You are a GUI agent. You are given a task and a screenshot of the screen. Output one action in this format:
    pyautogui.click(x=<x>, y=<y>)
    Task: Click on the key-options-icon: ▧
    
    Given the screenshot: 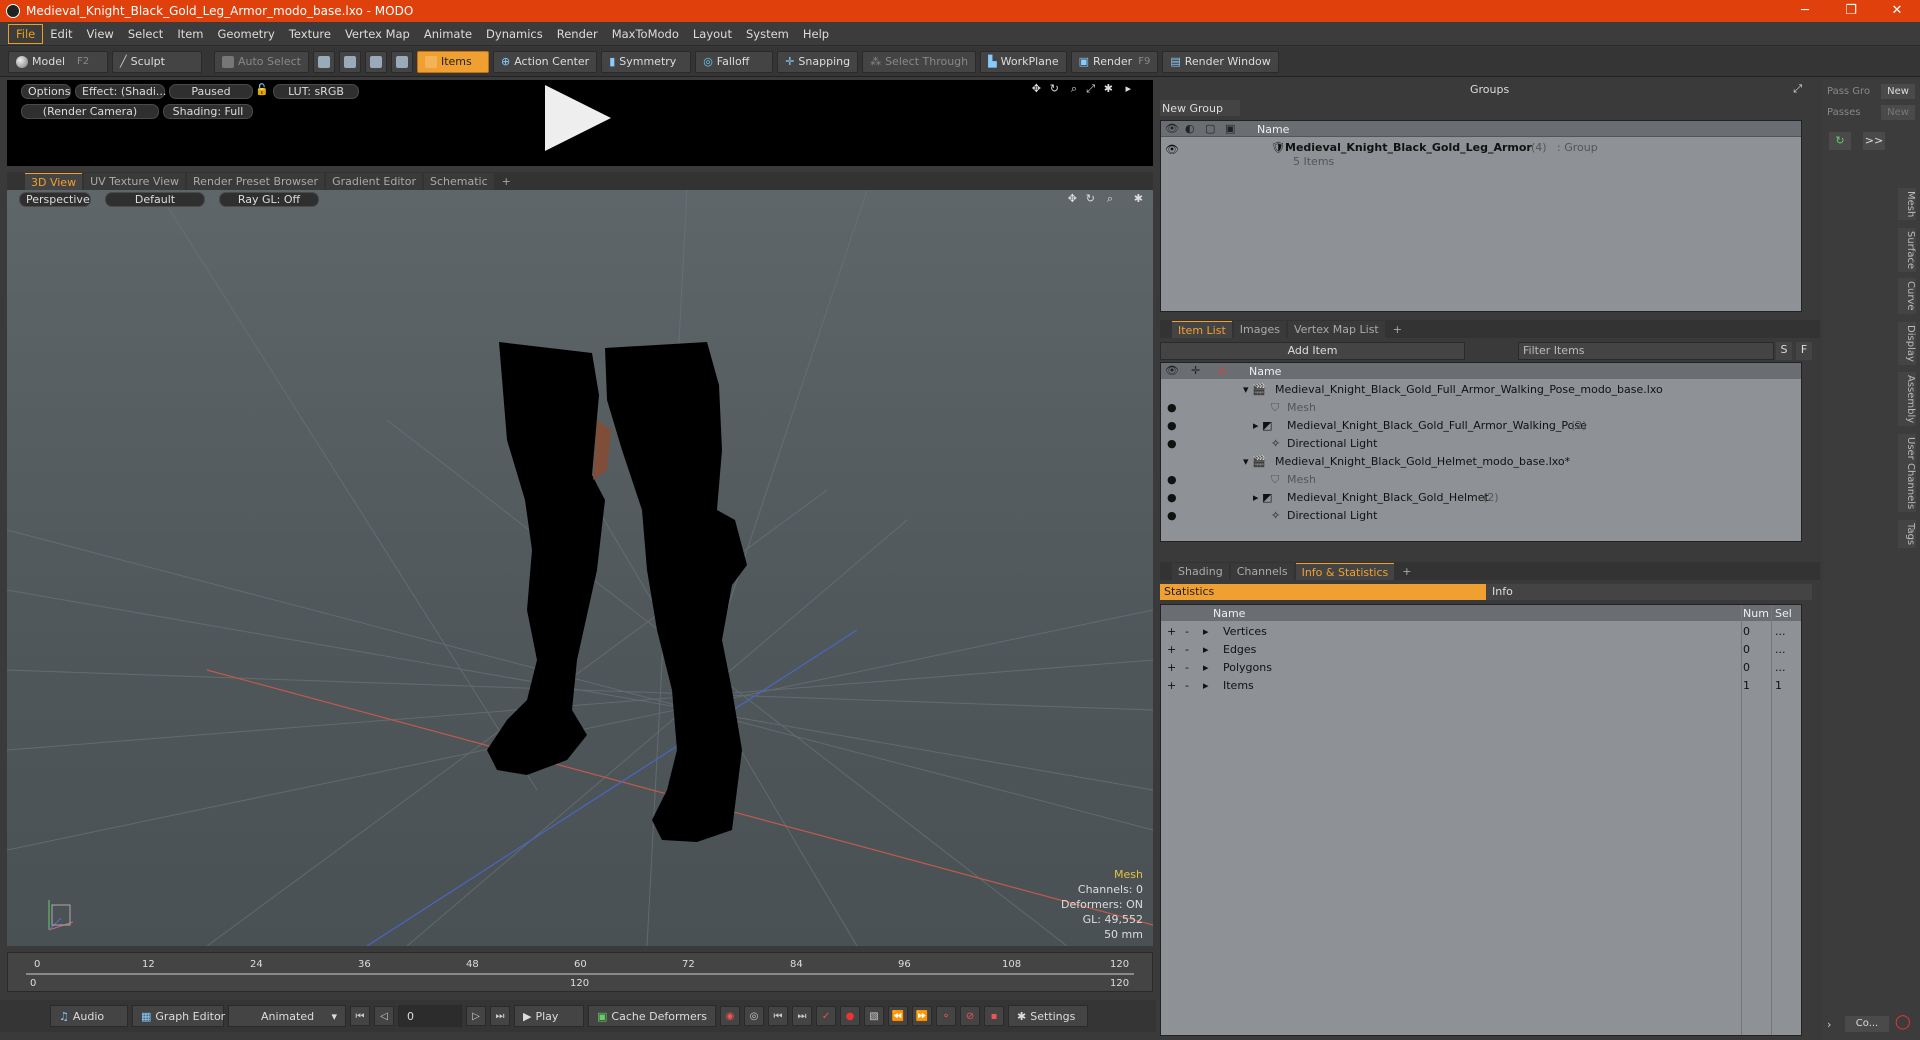 What is the action you would take?
    pyautogui.click(x=874, y=1016)
    